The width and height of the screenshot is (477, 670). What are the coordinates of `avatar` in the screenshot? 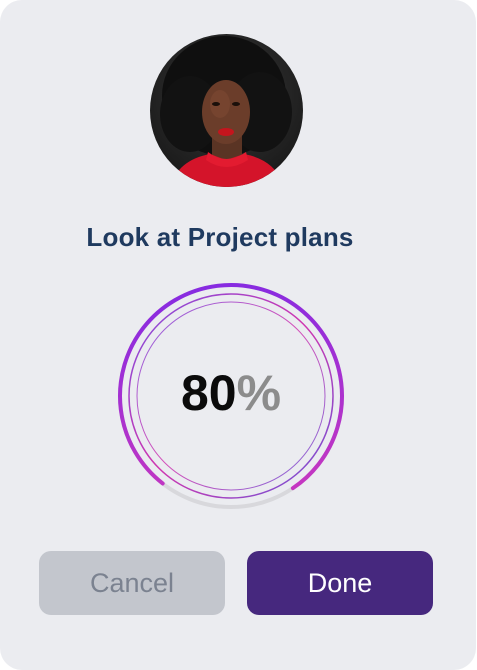 It's located at (226, 110).